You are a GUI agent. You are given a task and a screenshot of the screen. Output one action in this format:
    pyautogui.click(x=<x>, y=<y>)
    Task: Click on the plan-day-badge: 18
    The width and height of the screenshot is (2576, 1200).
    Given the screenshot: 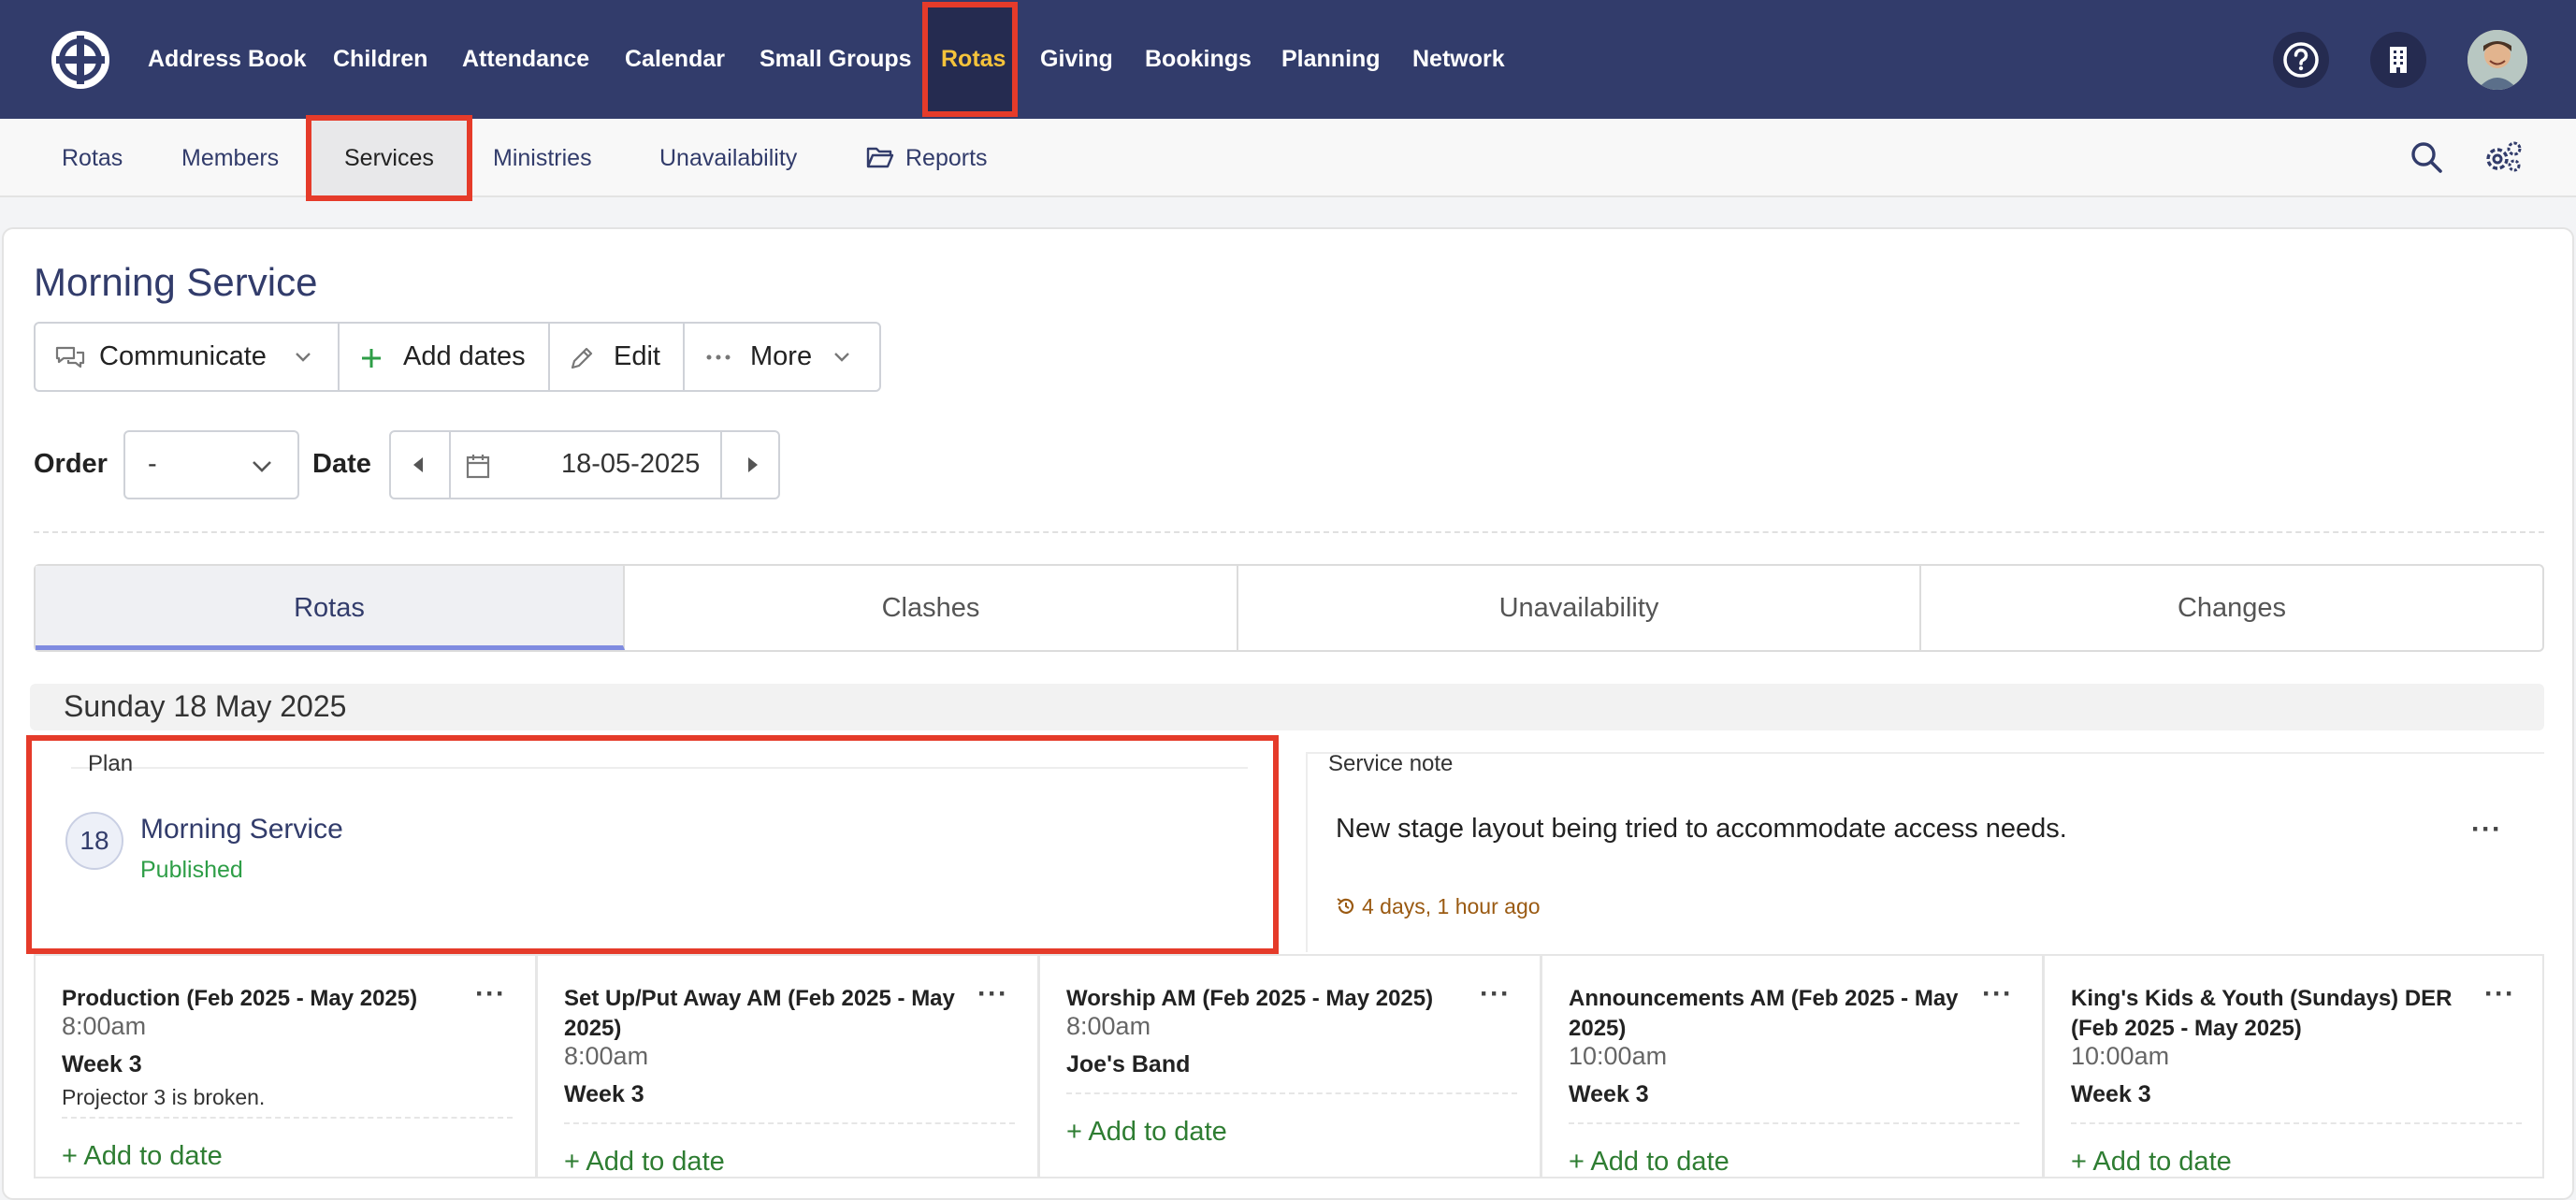 What is the action you would take?
    pyautogui.click(x=94, y=841)
    